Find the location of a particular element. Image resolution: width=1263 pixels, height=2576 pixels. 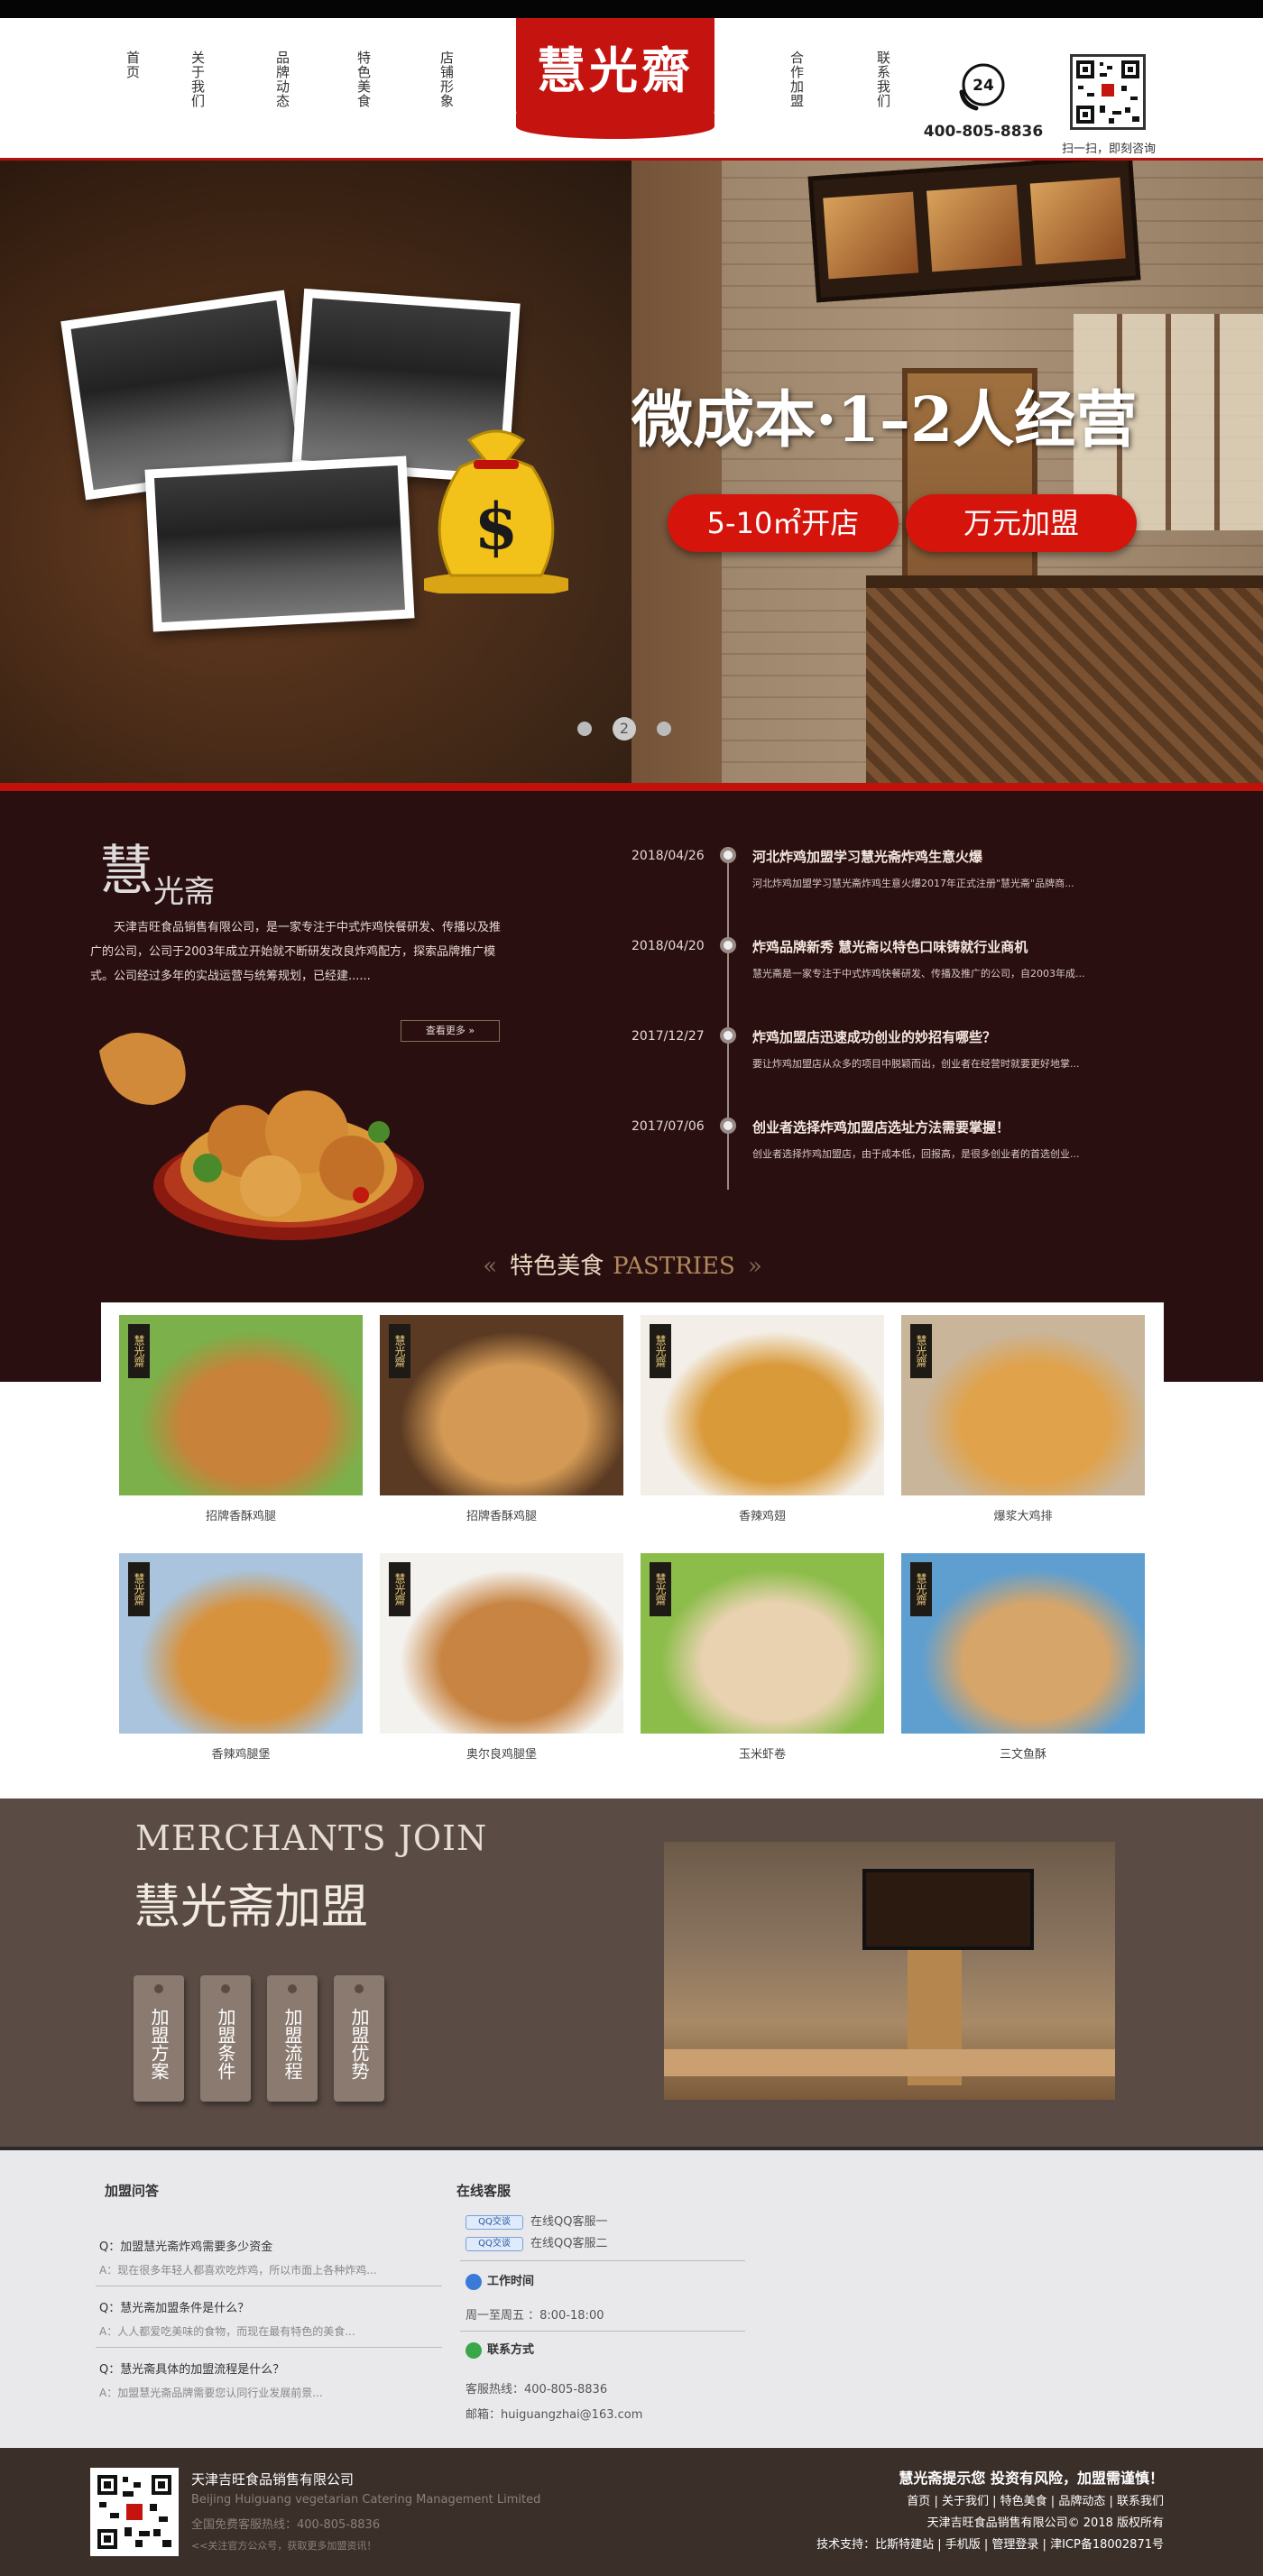

nav-franchise: 合作加盟 is located at coordinates (796, 79).